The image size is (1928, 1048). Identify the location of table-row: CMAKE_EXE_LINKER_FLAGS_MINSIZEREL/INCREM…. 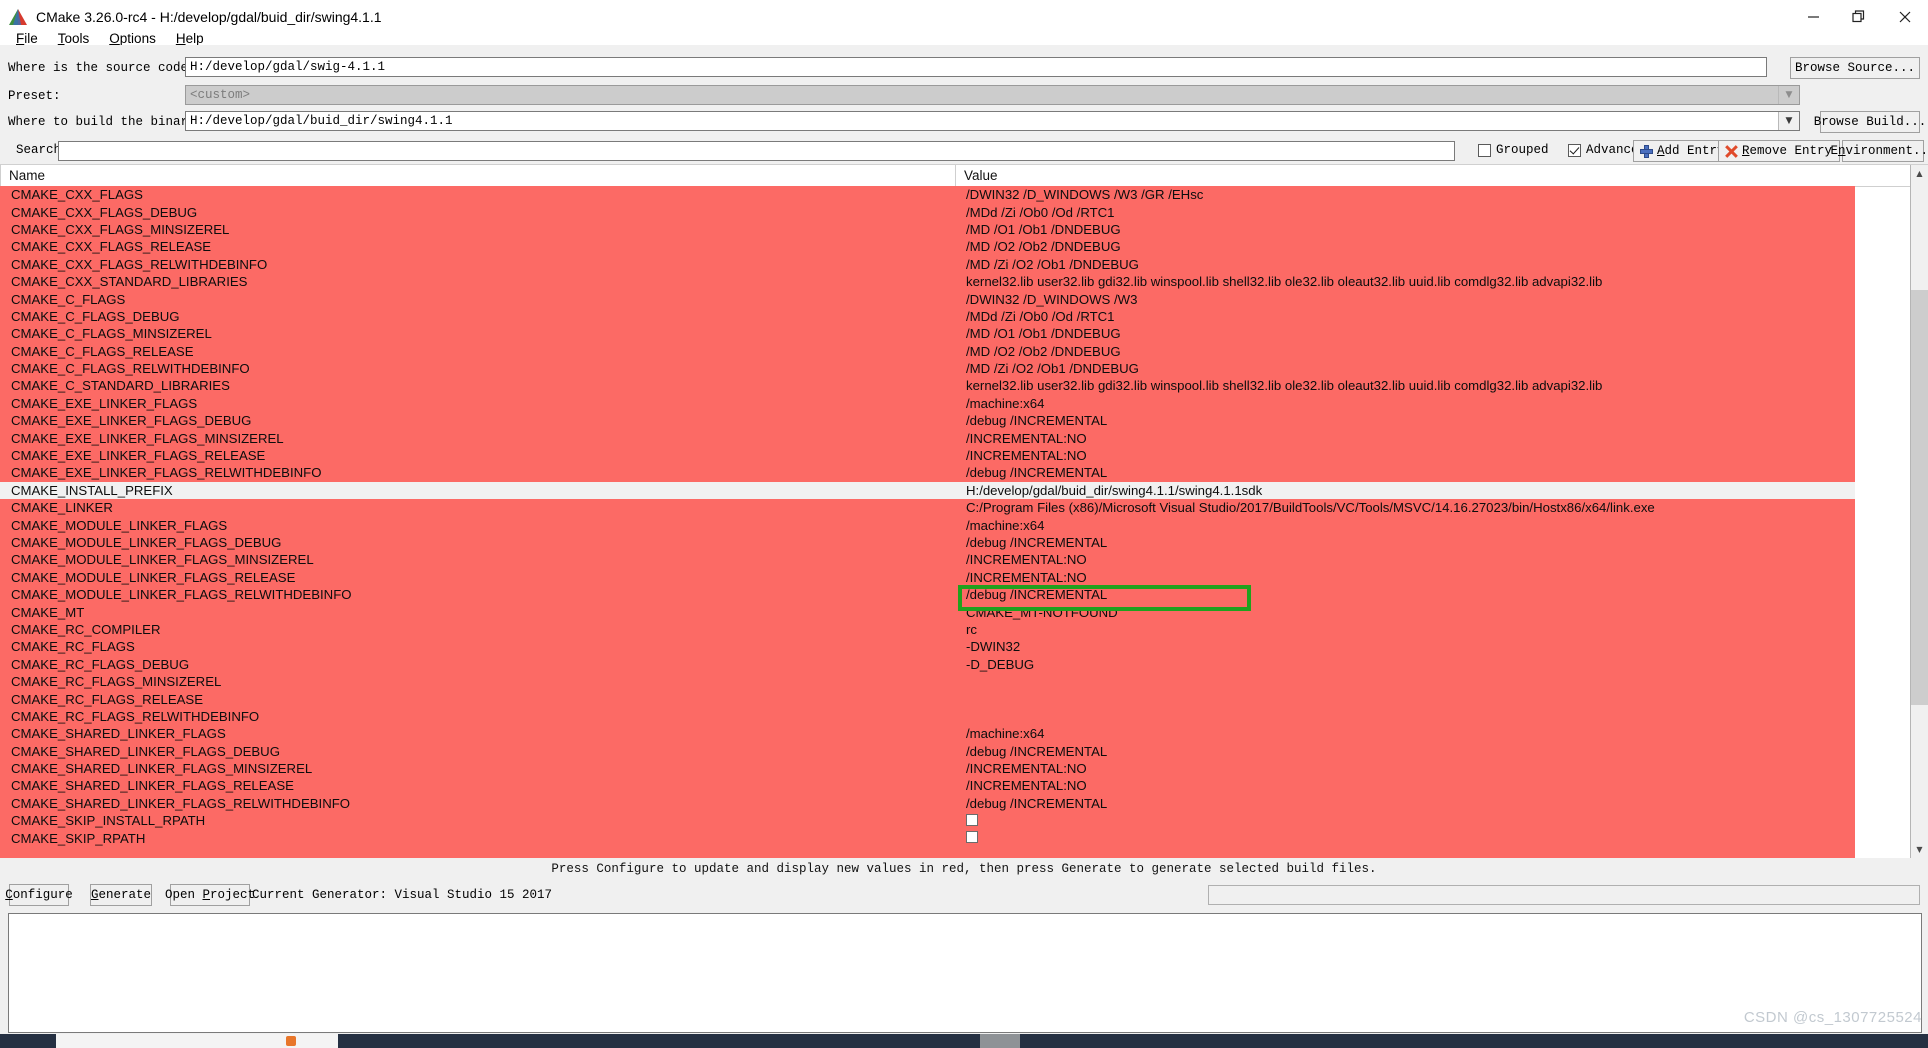
(927, 438).